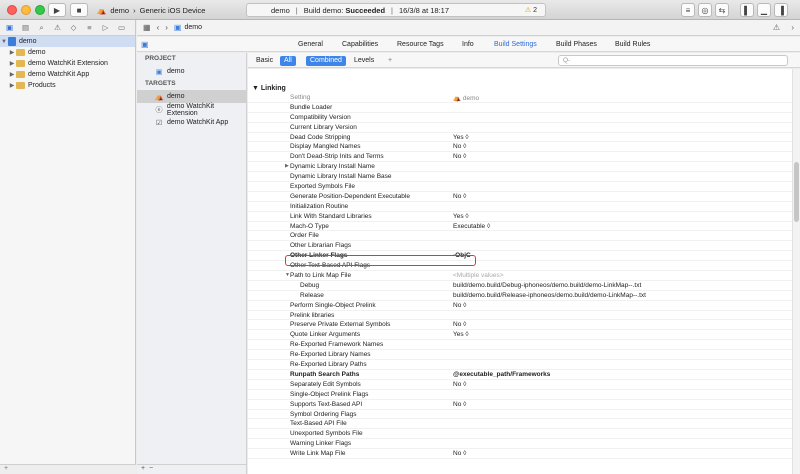 This screenshot has height=474, width=800. Describe the element at coordinates (420, 44) in the screenshot. I see `tab-resource-tags: Resource Tags` at that location.